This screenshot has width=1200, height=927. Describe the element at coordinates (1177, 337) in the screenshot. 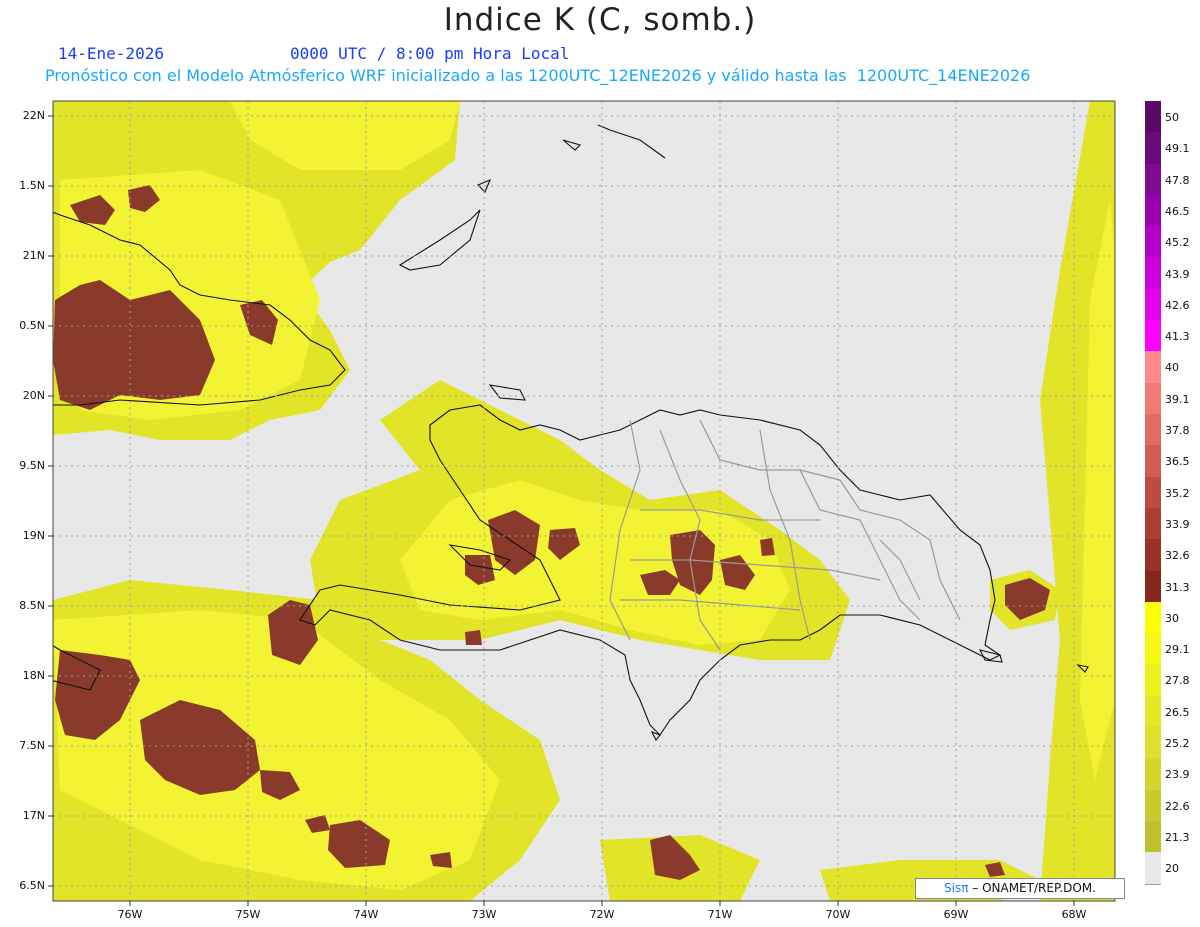

I see `colorbar-label: 41.3` at that location.